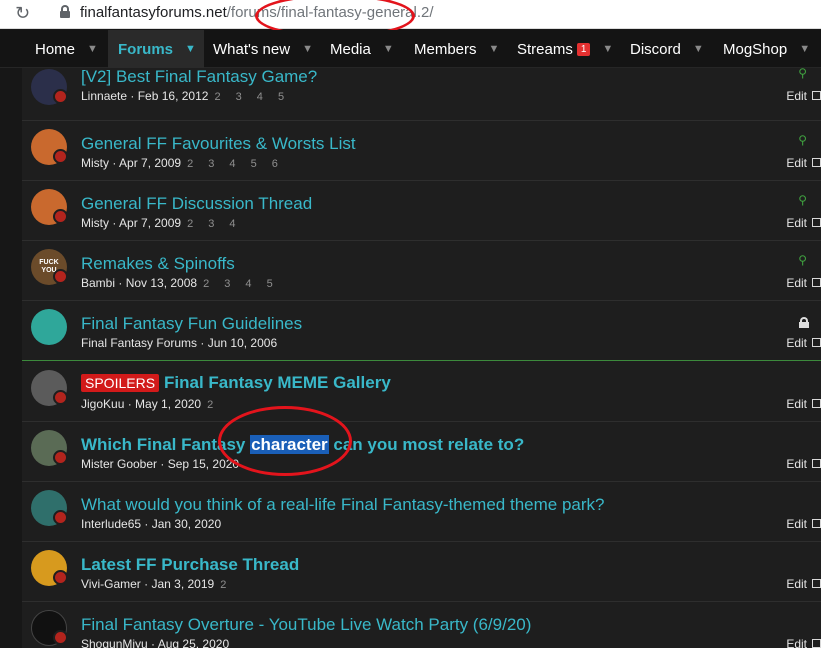  I want to click on nav-item-media: Media ▼, so click(362, 49).